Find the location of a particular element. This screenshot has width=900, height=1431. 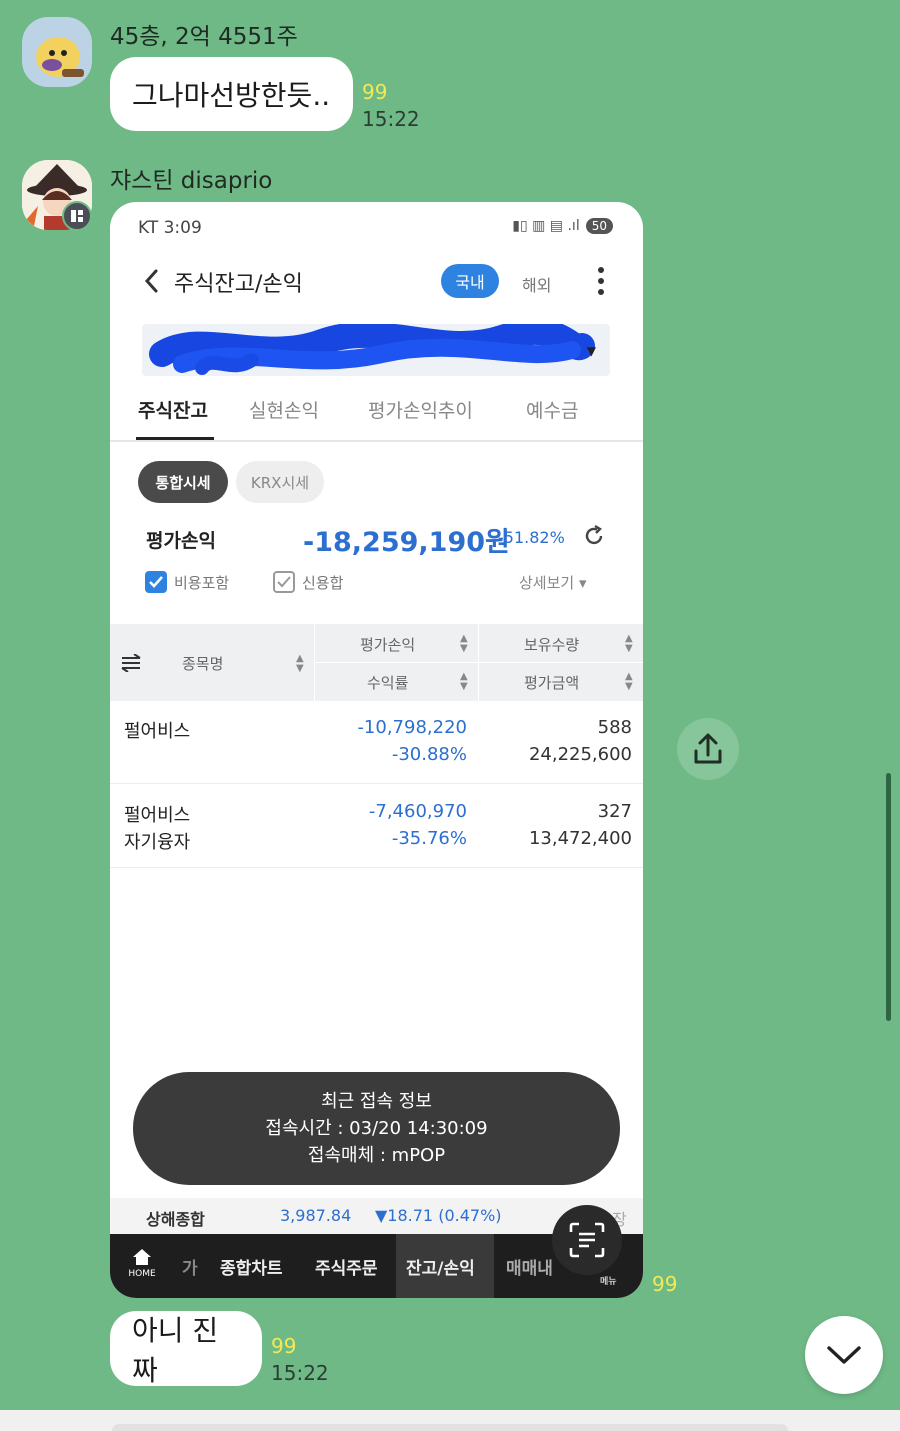

message-text: 그나마선방한듯.. is located at coordinates (231, 95).